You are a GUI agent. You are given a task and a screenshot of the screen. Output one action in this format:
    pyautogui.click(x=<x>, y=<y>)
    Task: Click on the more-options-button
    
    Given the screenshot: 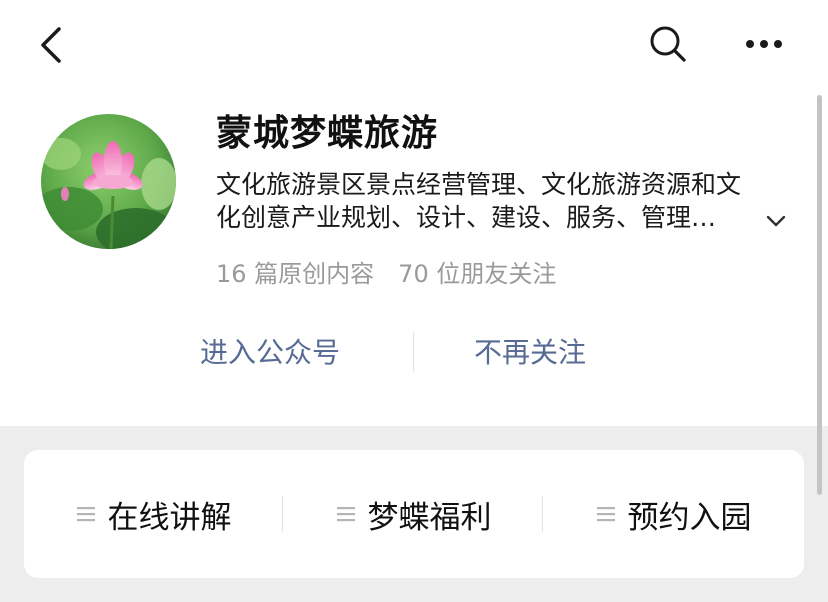 What is the action you would take?
    pyautogui.click(x=764, y=44)
    